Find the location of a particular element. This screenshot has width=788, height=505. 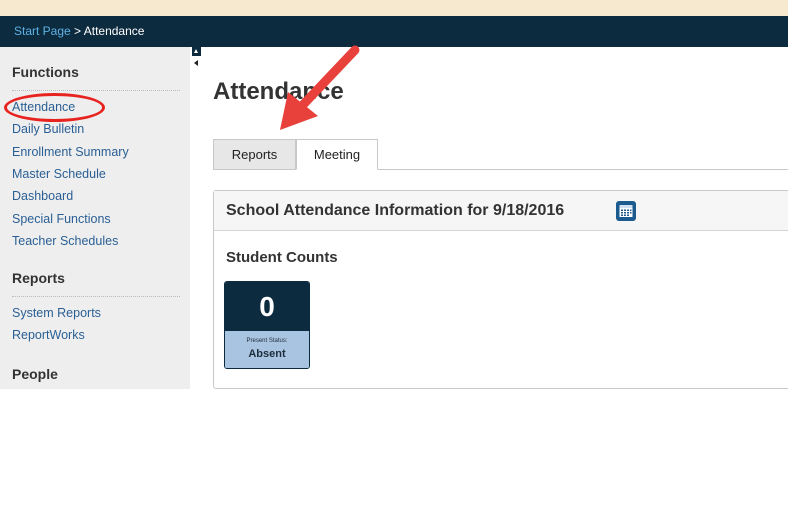

sidebar-item-dashboard: Dashboard is located at coordinates (42, 196).